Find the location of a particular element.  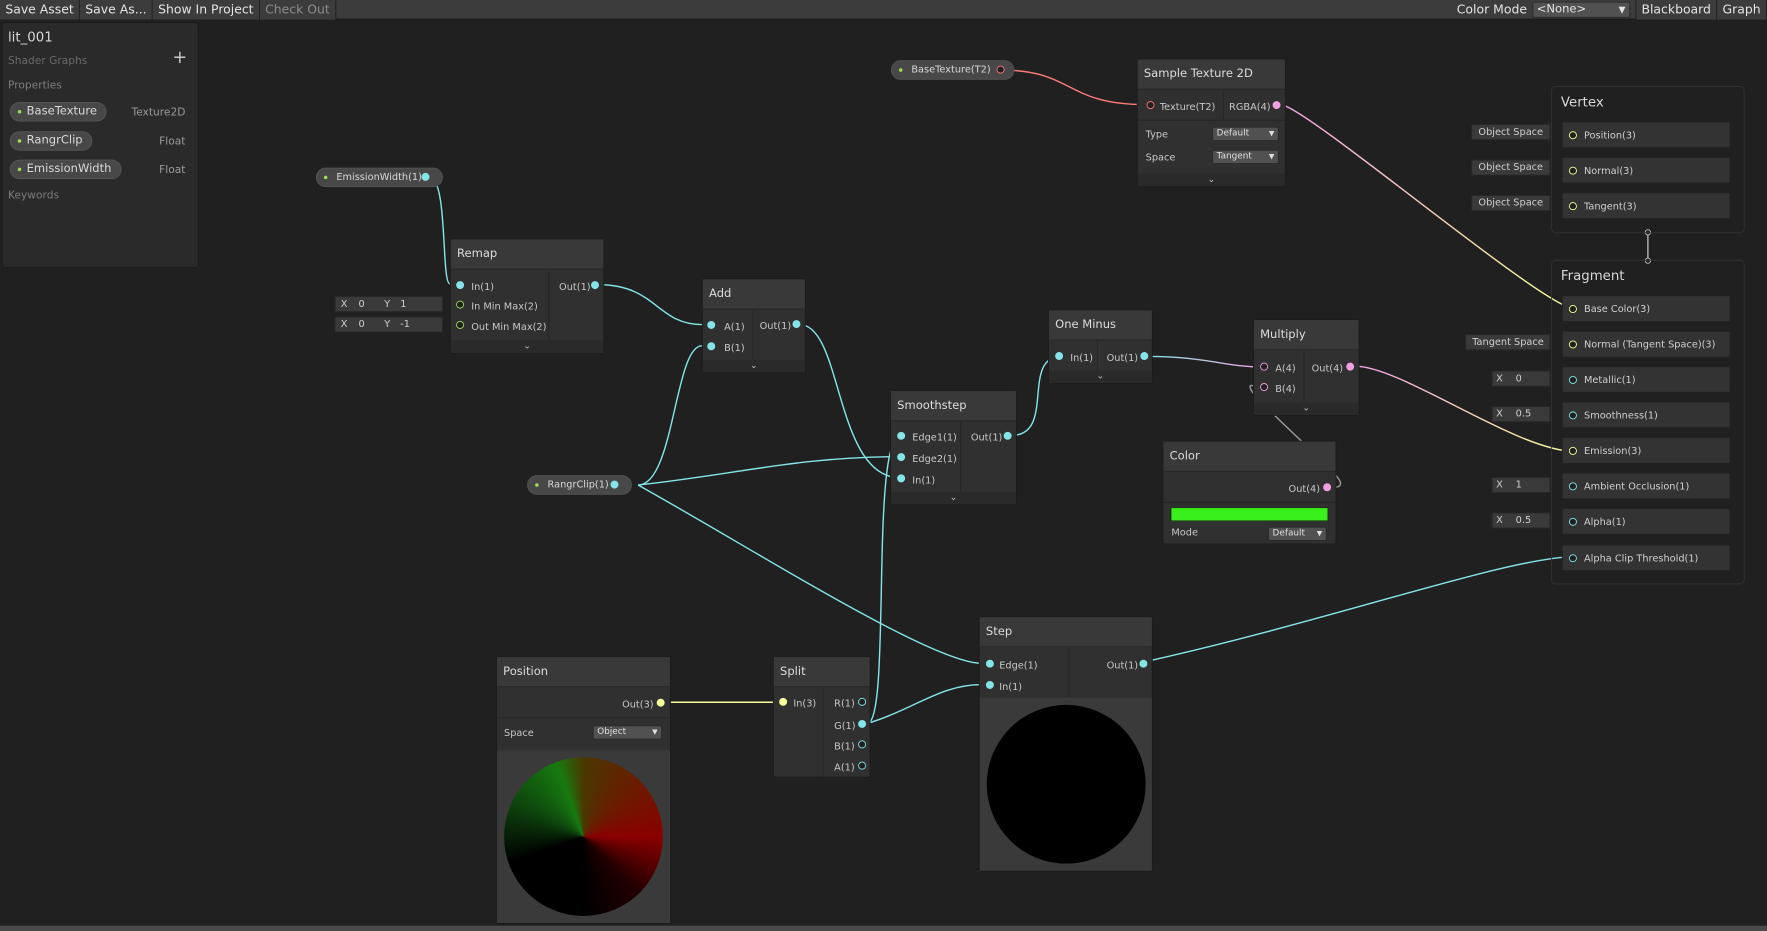

multiply-node: Multiply A(4) B(4) Out(4) ⌄ is located at coordinates (1306, 367).